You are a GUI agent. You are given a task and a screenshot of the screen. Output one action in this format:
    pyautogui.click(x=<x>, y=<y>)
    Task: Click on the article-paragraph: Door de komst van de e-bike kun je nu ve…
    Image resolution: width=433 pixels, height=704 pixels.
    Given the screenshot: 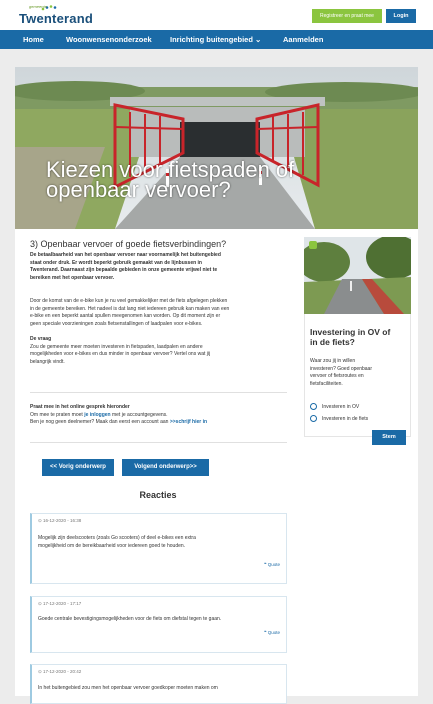 What is the action you would take?
    pyautogui.click(x=130, y=312)
    